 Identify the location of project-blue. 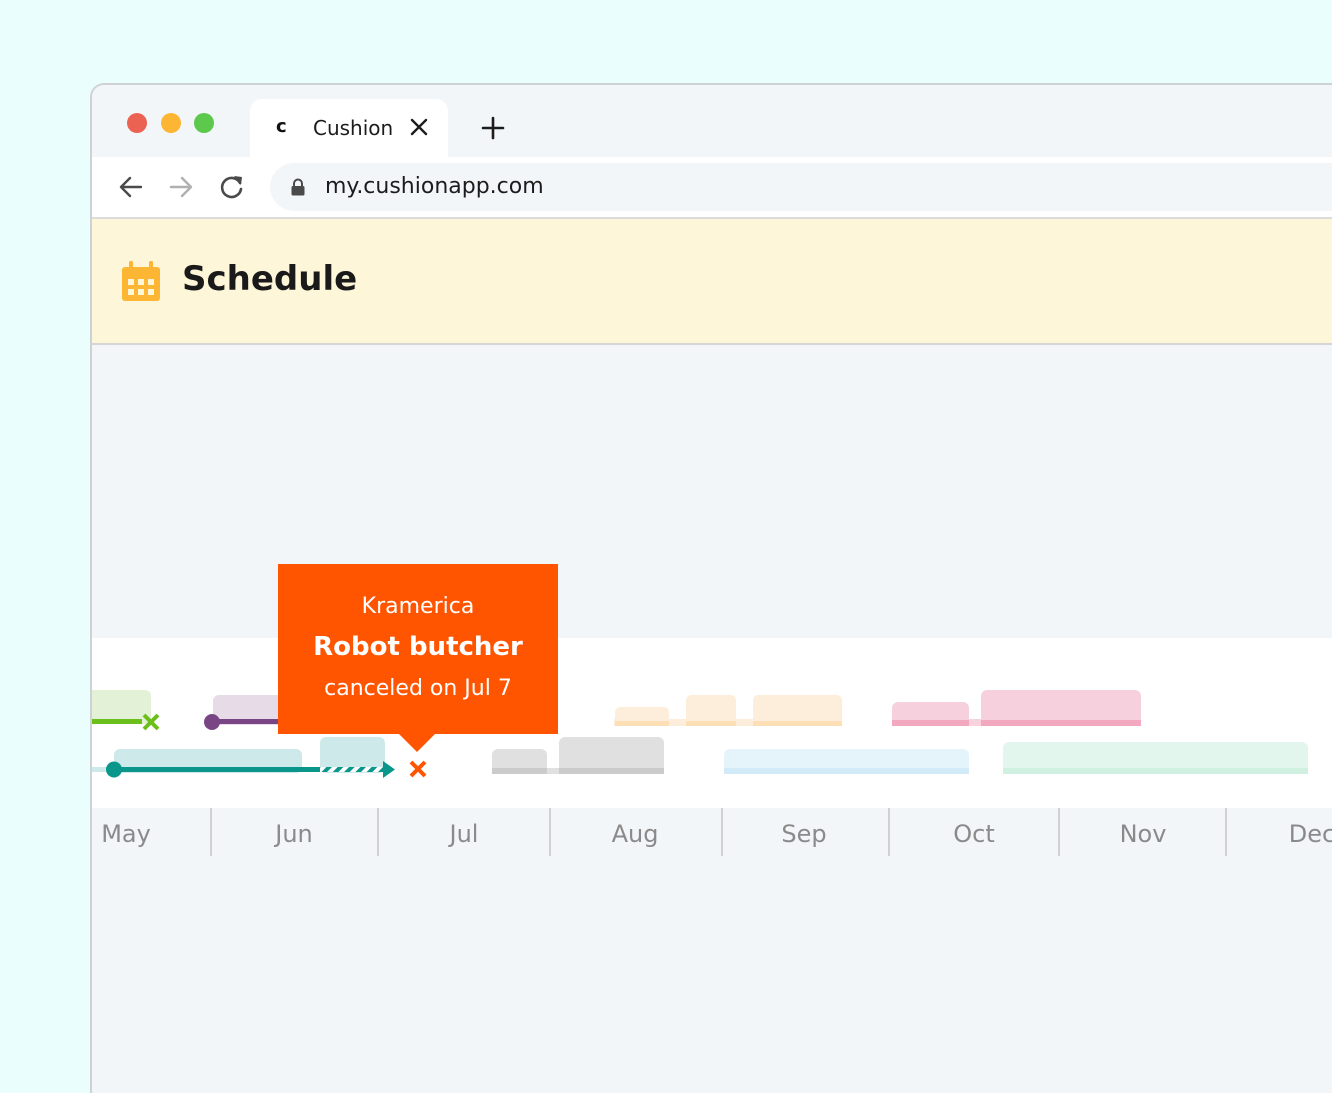
(846, 761).